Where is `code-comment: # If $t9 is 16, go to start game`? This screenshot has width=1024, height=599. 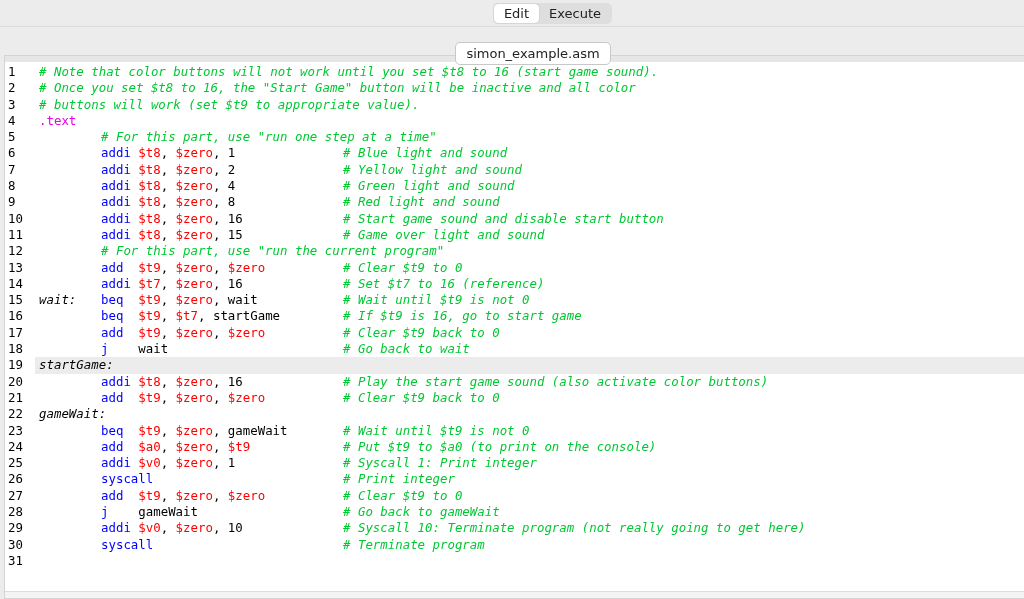
code-comment: # If $t9 is 16, go to start game is located at coordinates (462, 316).